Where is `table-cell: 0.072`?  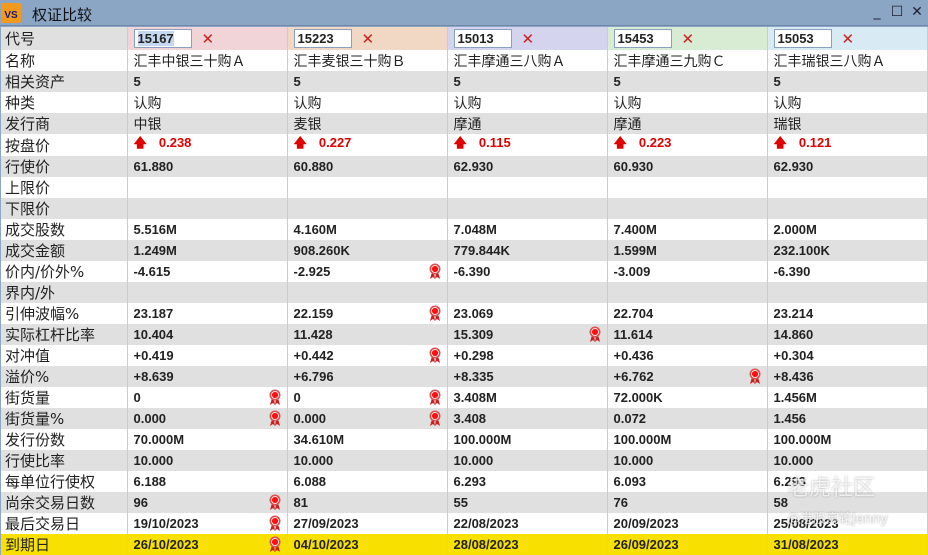
table-cell: 0.072 is located at coordinates (687, 418).